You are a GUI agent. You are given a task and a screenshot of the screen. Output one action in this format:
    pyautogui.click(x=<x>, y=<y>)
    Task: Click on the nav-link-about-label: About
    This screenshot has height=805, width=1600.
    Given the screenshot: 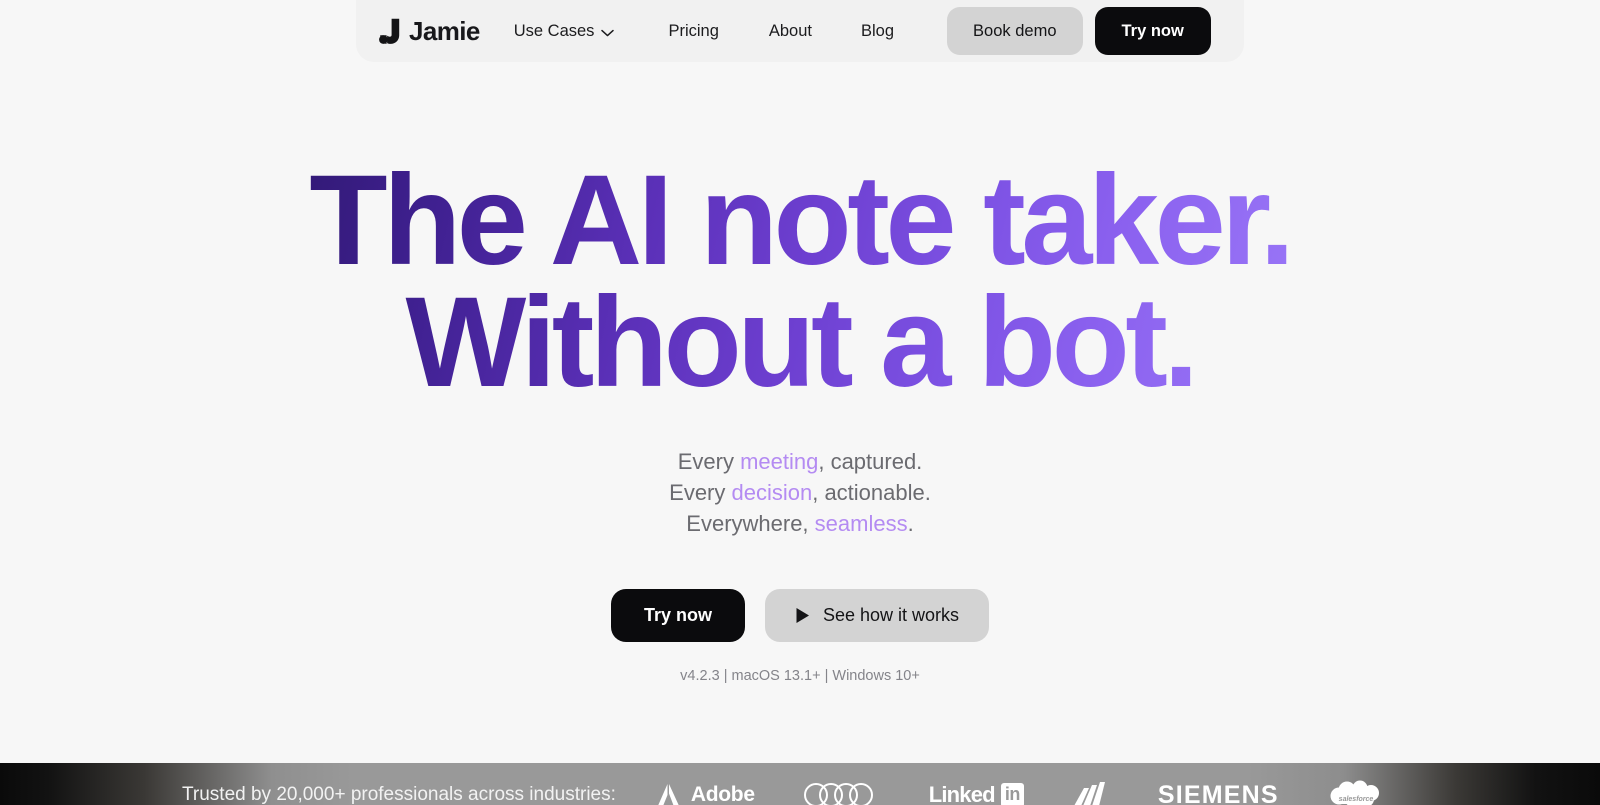 What is the action you would take?
    pyautogui.click(x=790, y=30)
    